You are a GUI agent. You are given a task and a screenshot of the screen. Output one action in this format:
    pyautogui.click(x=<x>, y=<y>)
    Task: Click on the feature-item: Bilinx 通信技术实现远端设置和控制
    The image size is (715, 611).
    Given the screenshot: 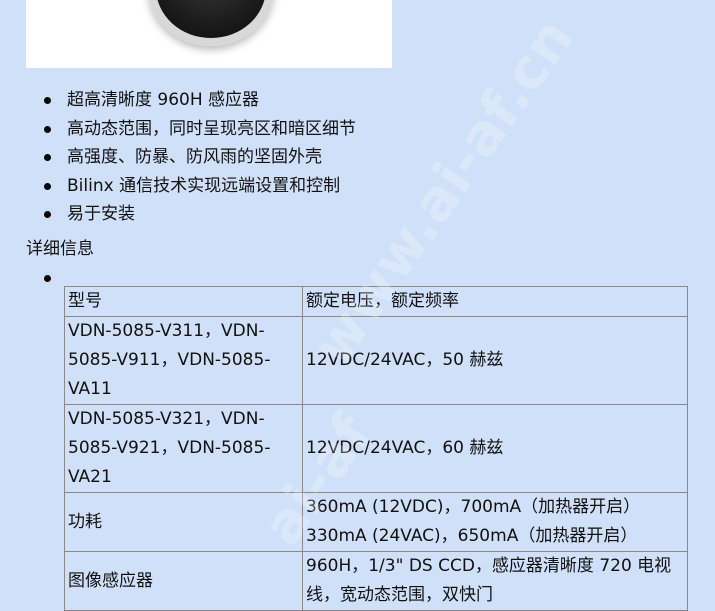 What is the action you would take?
    pyautogui.click(x=178, y=186)
    